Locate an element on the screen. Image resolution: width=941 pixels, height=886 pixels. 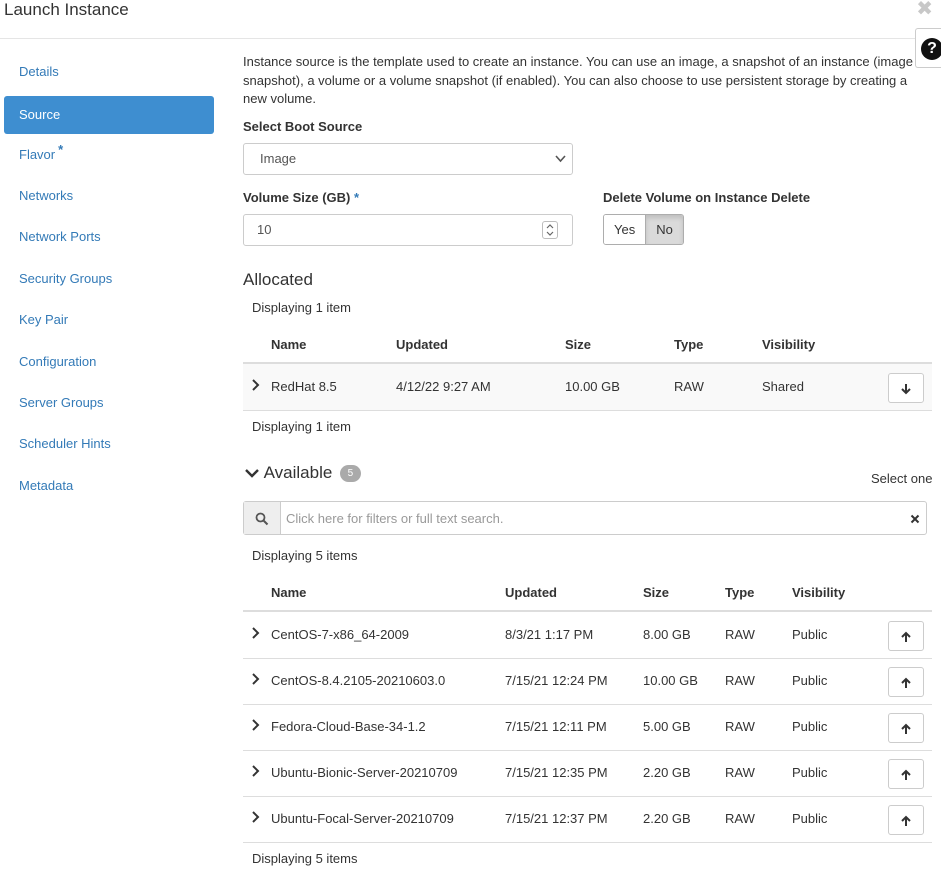
boot-source-select: Image is located at coordinates (408, 159).